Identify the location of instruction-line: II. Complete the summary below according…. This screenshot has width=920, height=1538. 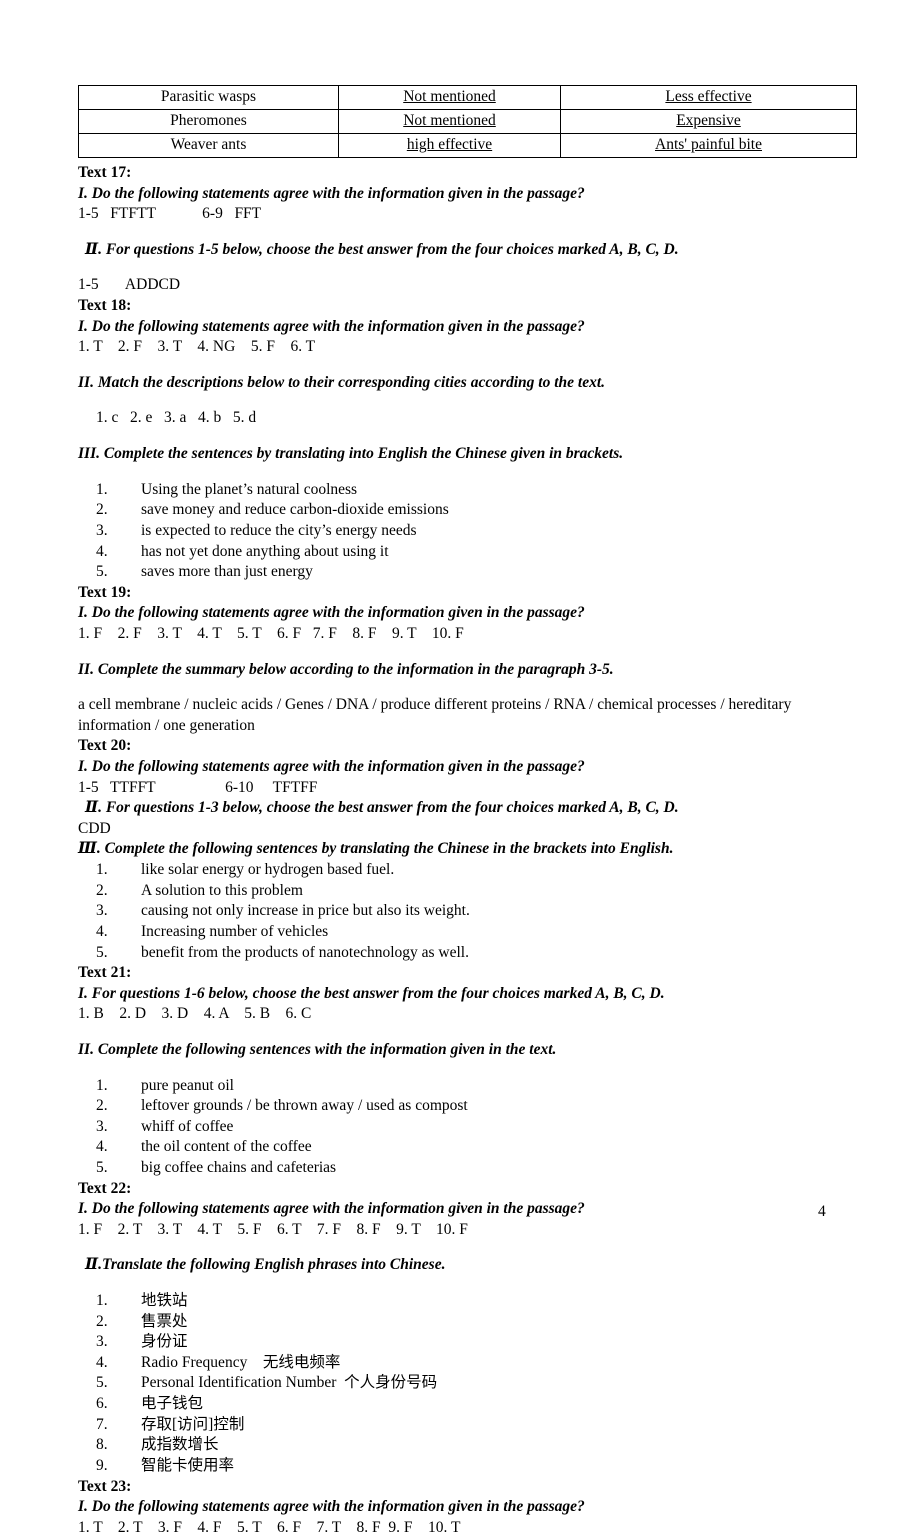
(346, 669).